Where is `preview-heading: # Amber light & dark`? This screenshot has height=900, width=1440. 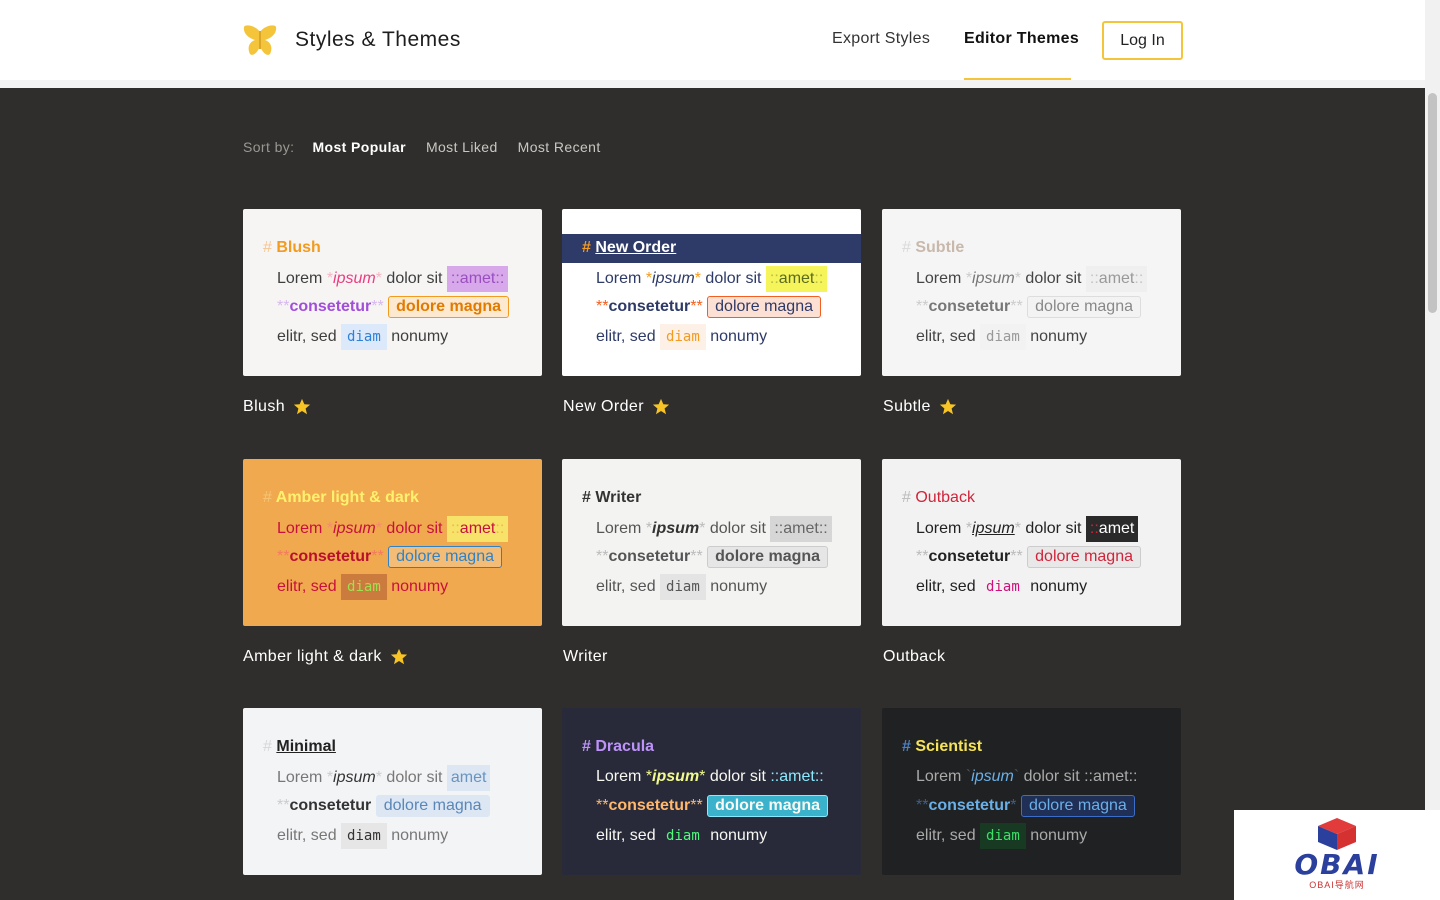
preview-heading: # Amber light & dark is located at coordinates (341, 497).